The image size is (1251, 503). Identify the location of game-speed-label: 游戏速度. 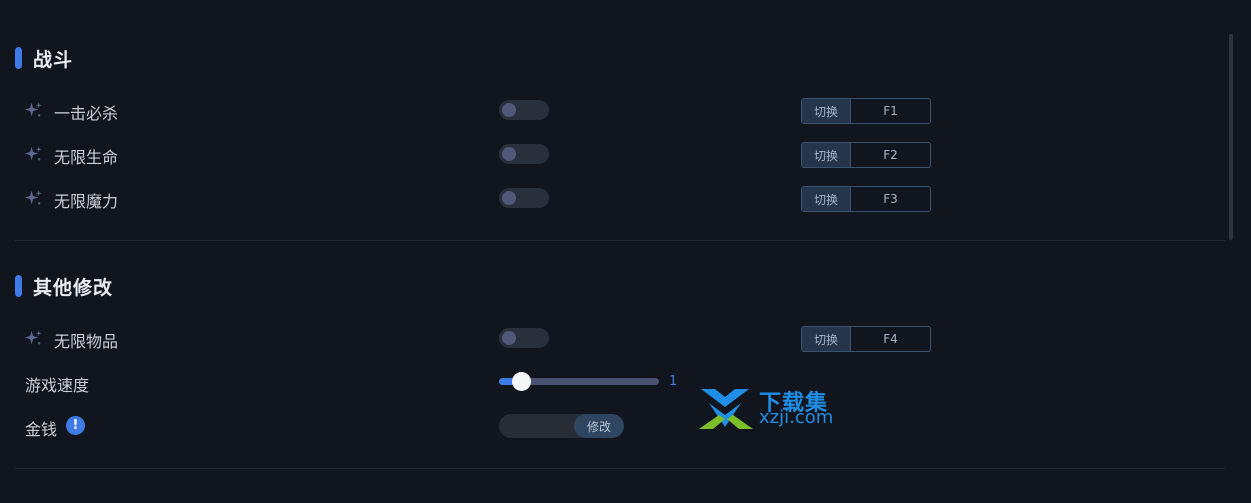
(57, 385).